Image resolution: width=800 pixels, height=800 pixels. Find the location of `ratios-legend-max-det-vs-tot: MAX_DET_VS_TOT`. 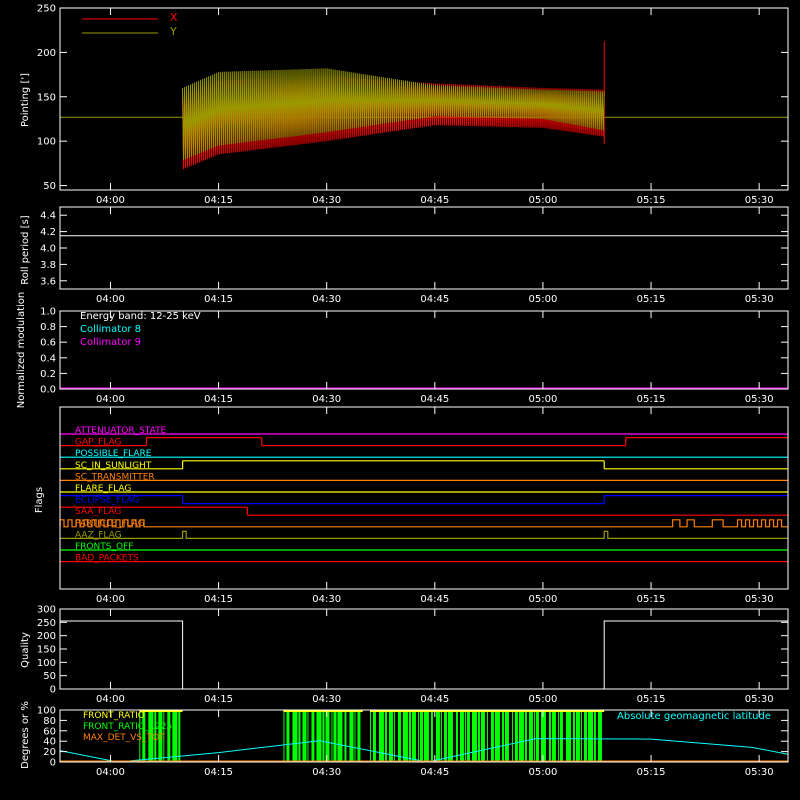

ratios-legend-max-det-vs-tot: MAX_DET_VS_TOT is located at coordinates (124, 738).